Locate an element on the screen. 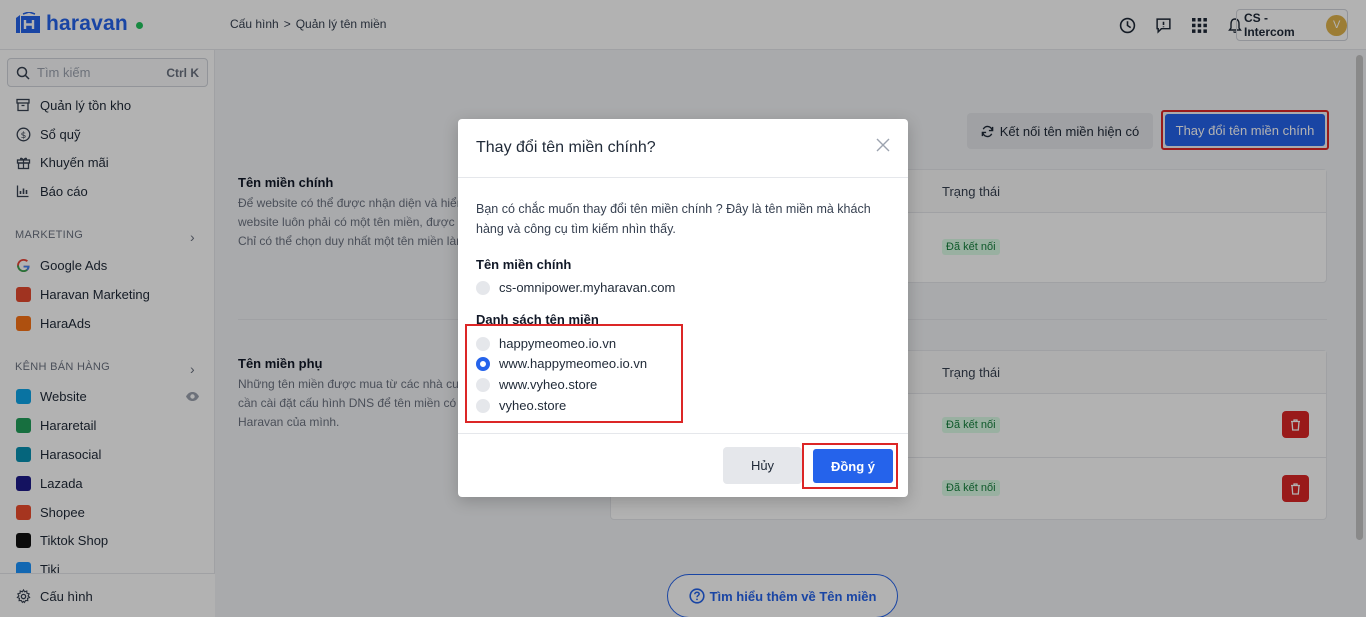 The image size is (1366, 617). domain-option: www.vyheo.store is located at coordinates (536, 384).